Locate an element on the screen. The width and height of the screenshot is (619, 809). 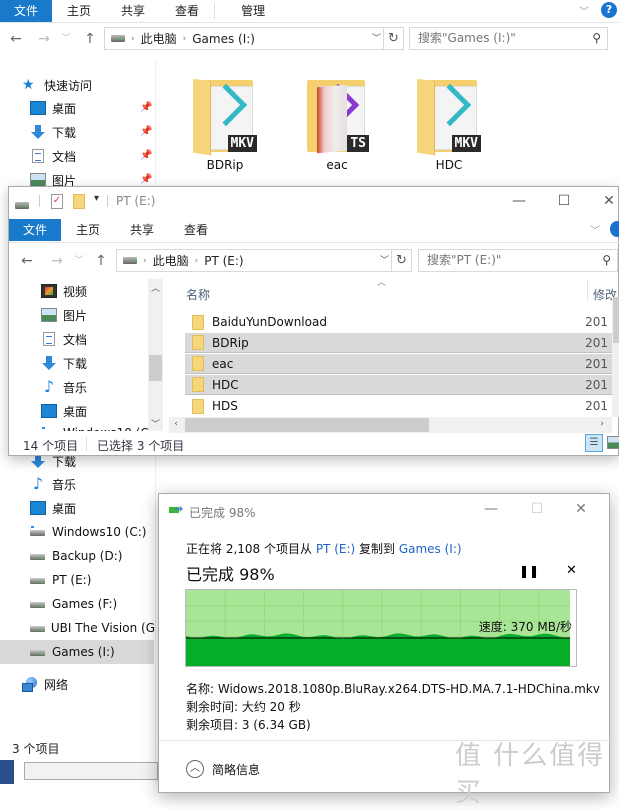
list-vertical-scrollbar is located at coordinates (615, 357).